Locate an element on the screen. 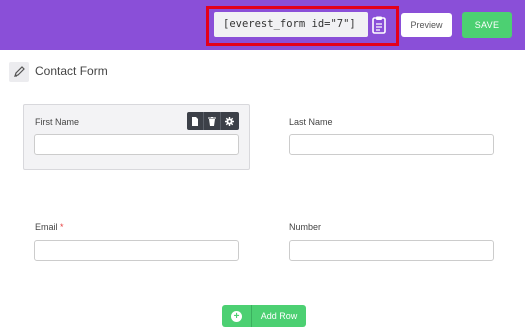  add-row-button: + Add Row is located at coordinates (264, 316).